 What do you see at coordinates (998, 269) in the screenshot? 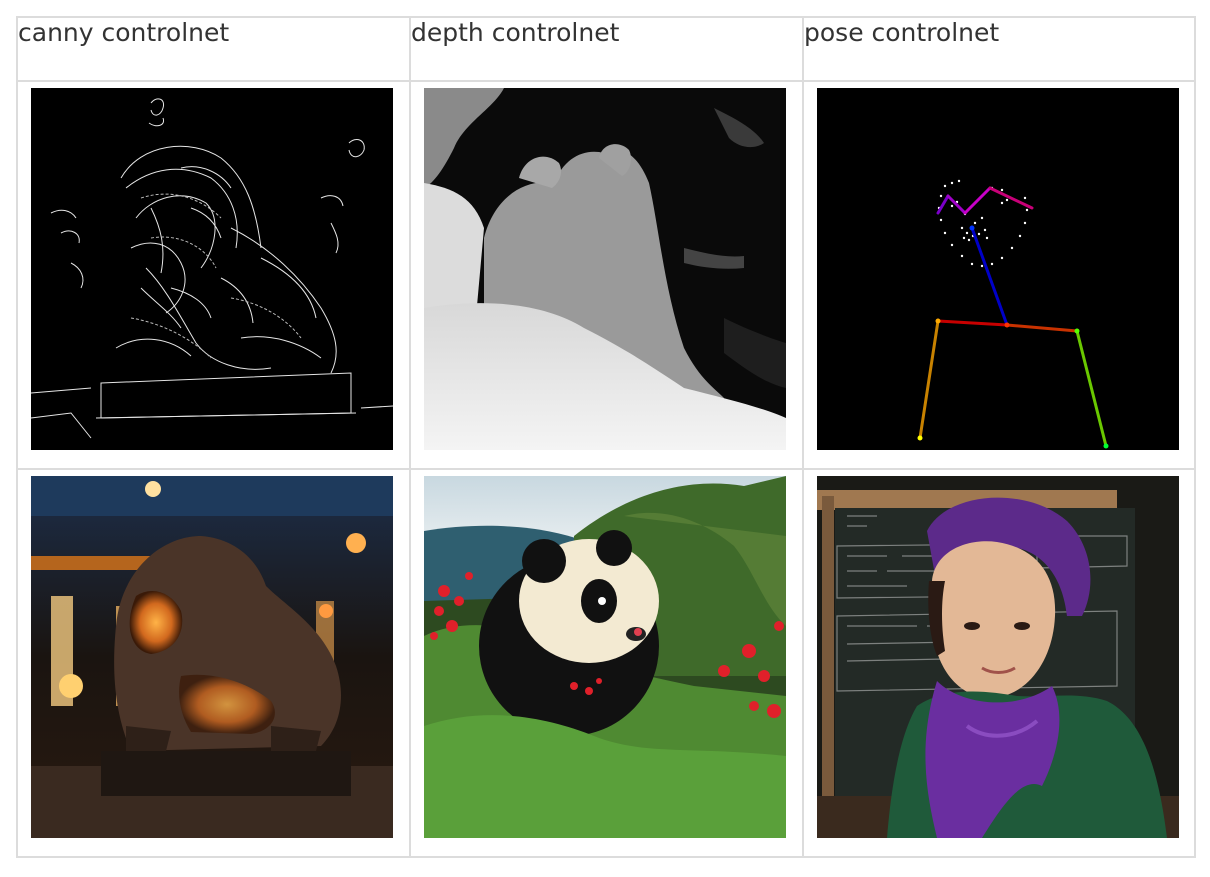
I see `pose-skeleton-image` at bounding box center [998, 269].